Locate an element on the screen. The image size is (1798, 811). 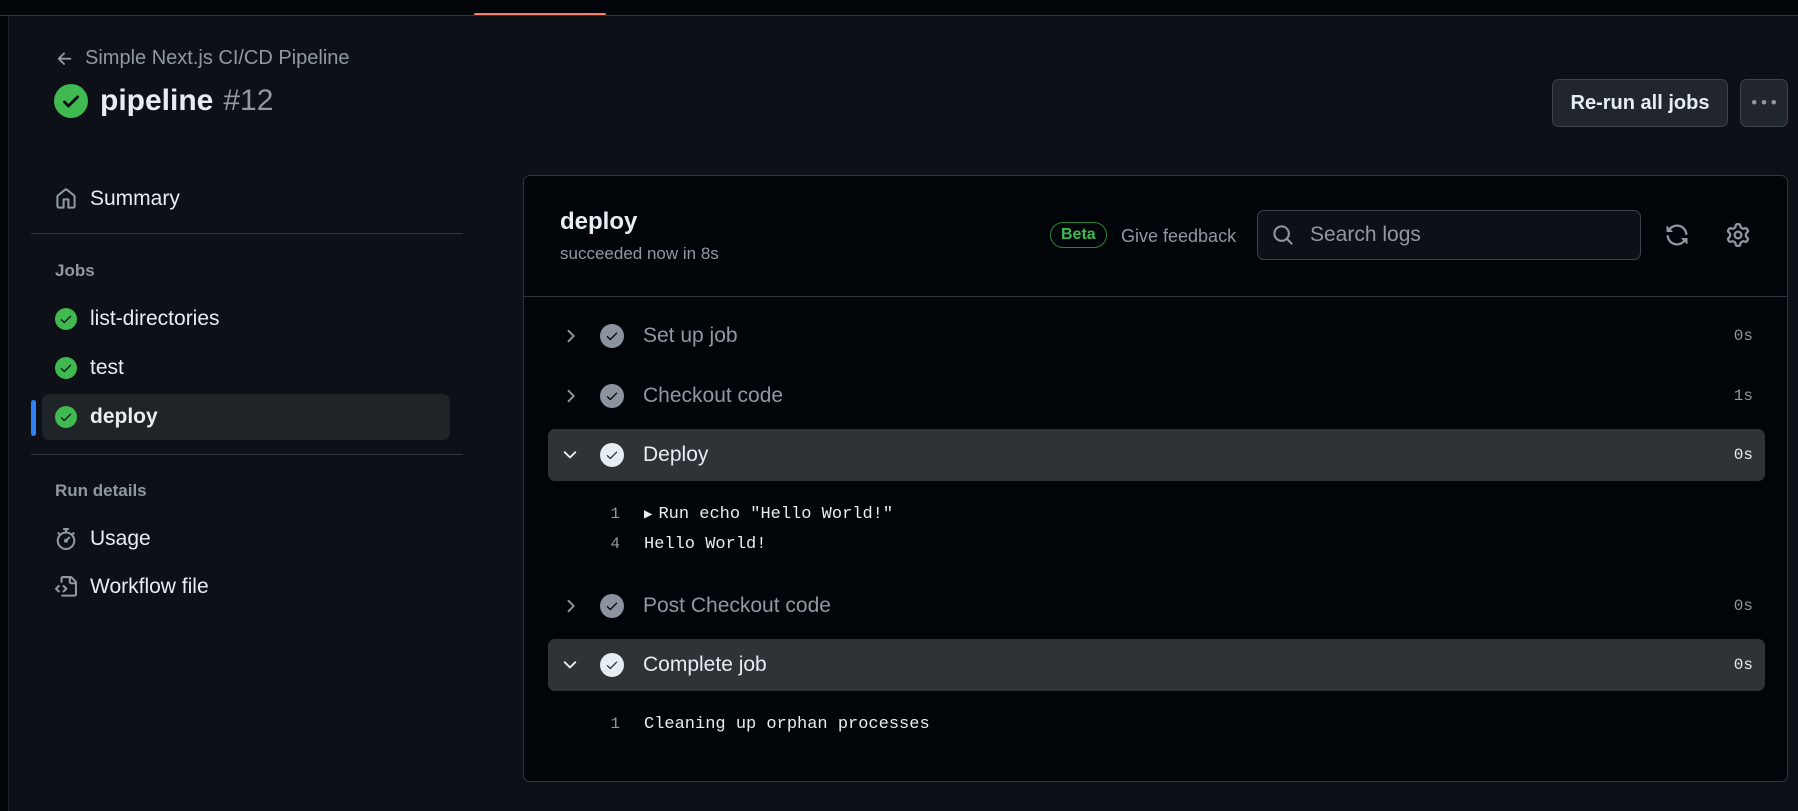
page-title: pipeline is located at coordinates (157, 100).